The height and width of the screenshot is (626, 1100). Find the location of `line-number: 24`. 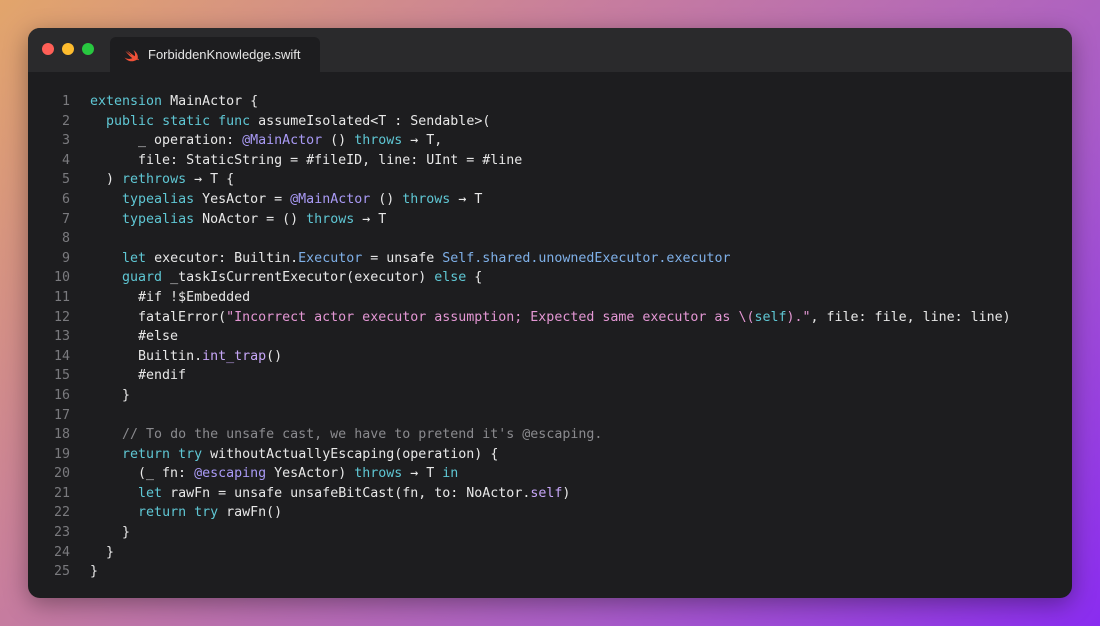

line-number: 24 is located at coordinates (61, 552).